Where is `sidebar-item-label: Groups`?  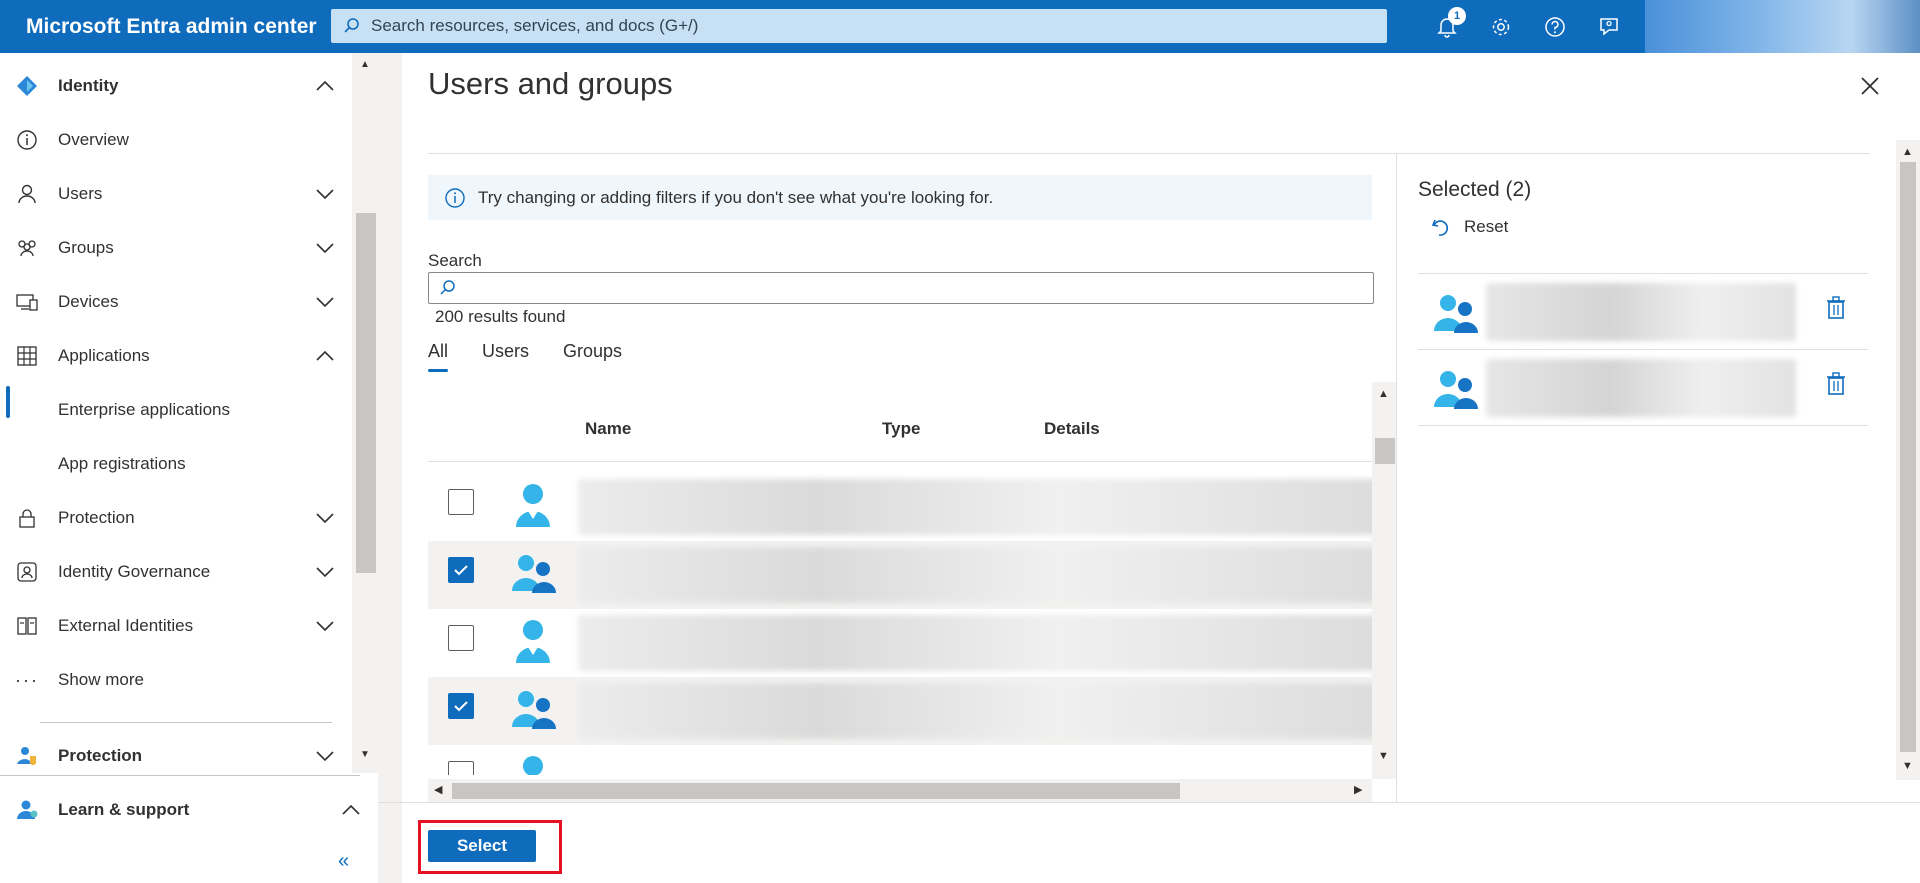 sidebar-item-label: Groups is located at coordinates (86, 247).